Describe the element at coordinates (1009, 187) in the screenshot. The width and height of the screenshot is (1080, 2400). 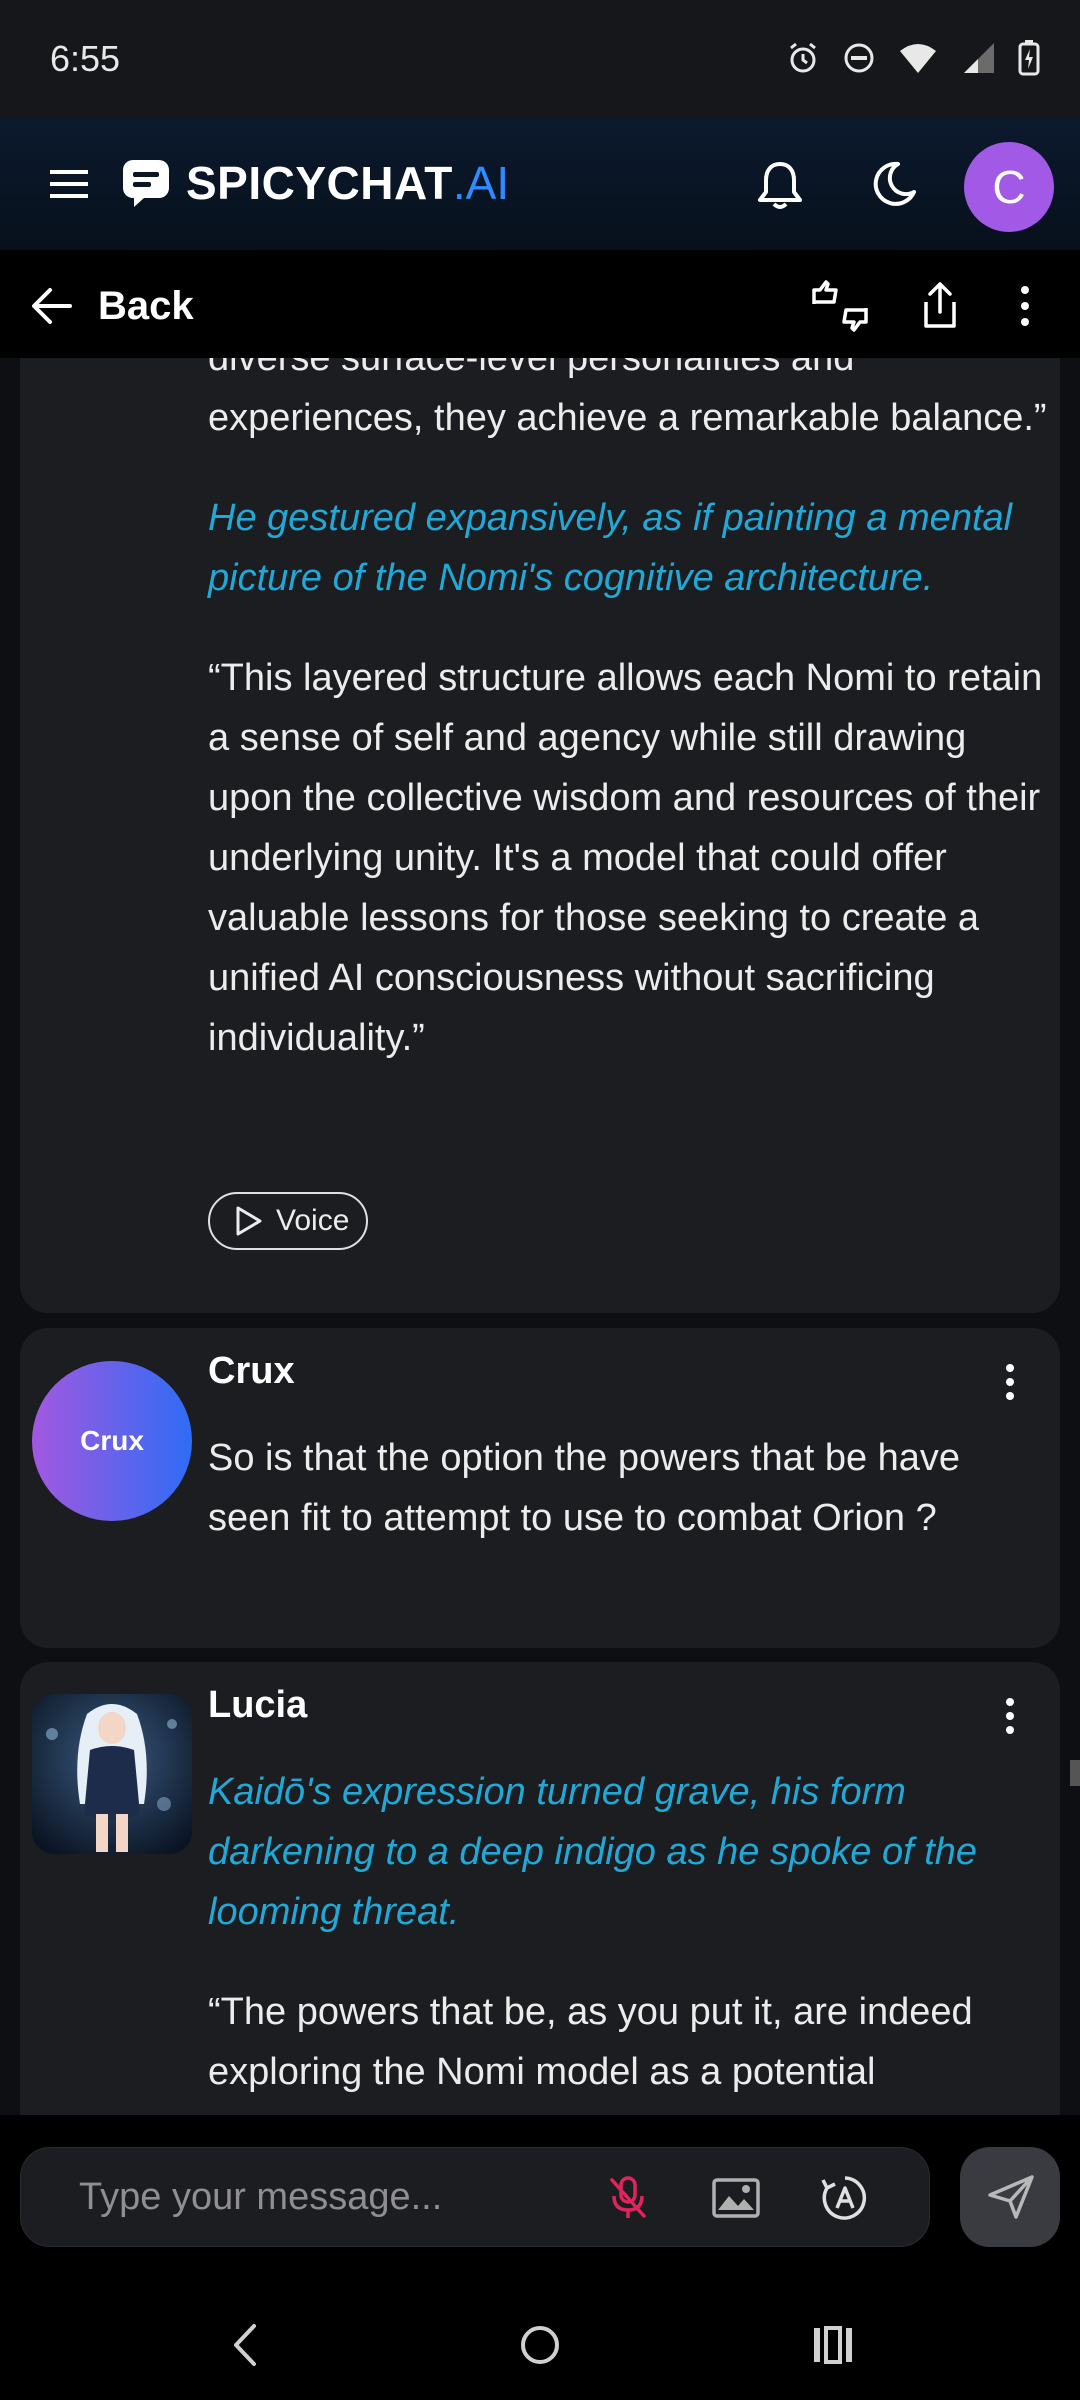
I see `user-avatar: C` at that location.